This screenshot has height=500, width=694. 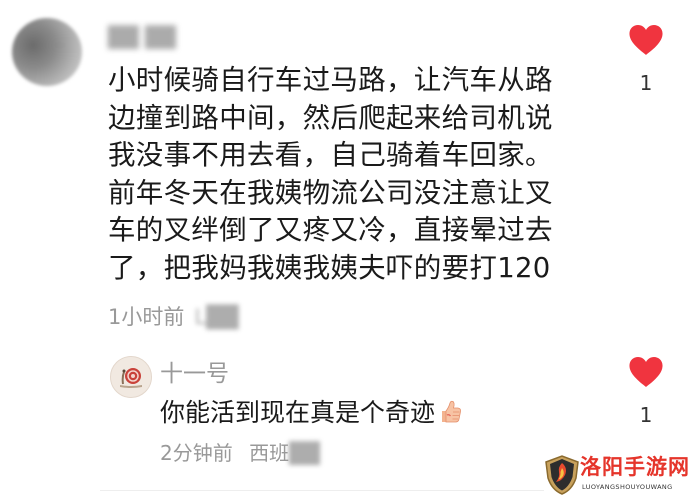 What do you see at coordinates (269, 453) in the screenshot?
I see `reply-location: 西班` at bounding box center [269, 453].